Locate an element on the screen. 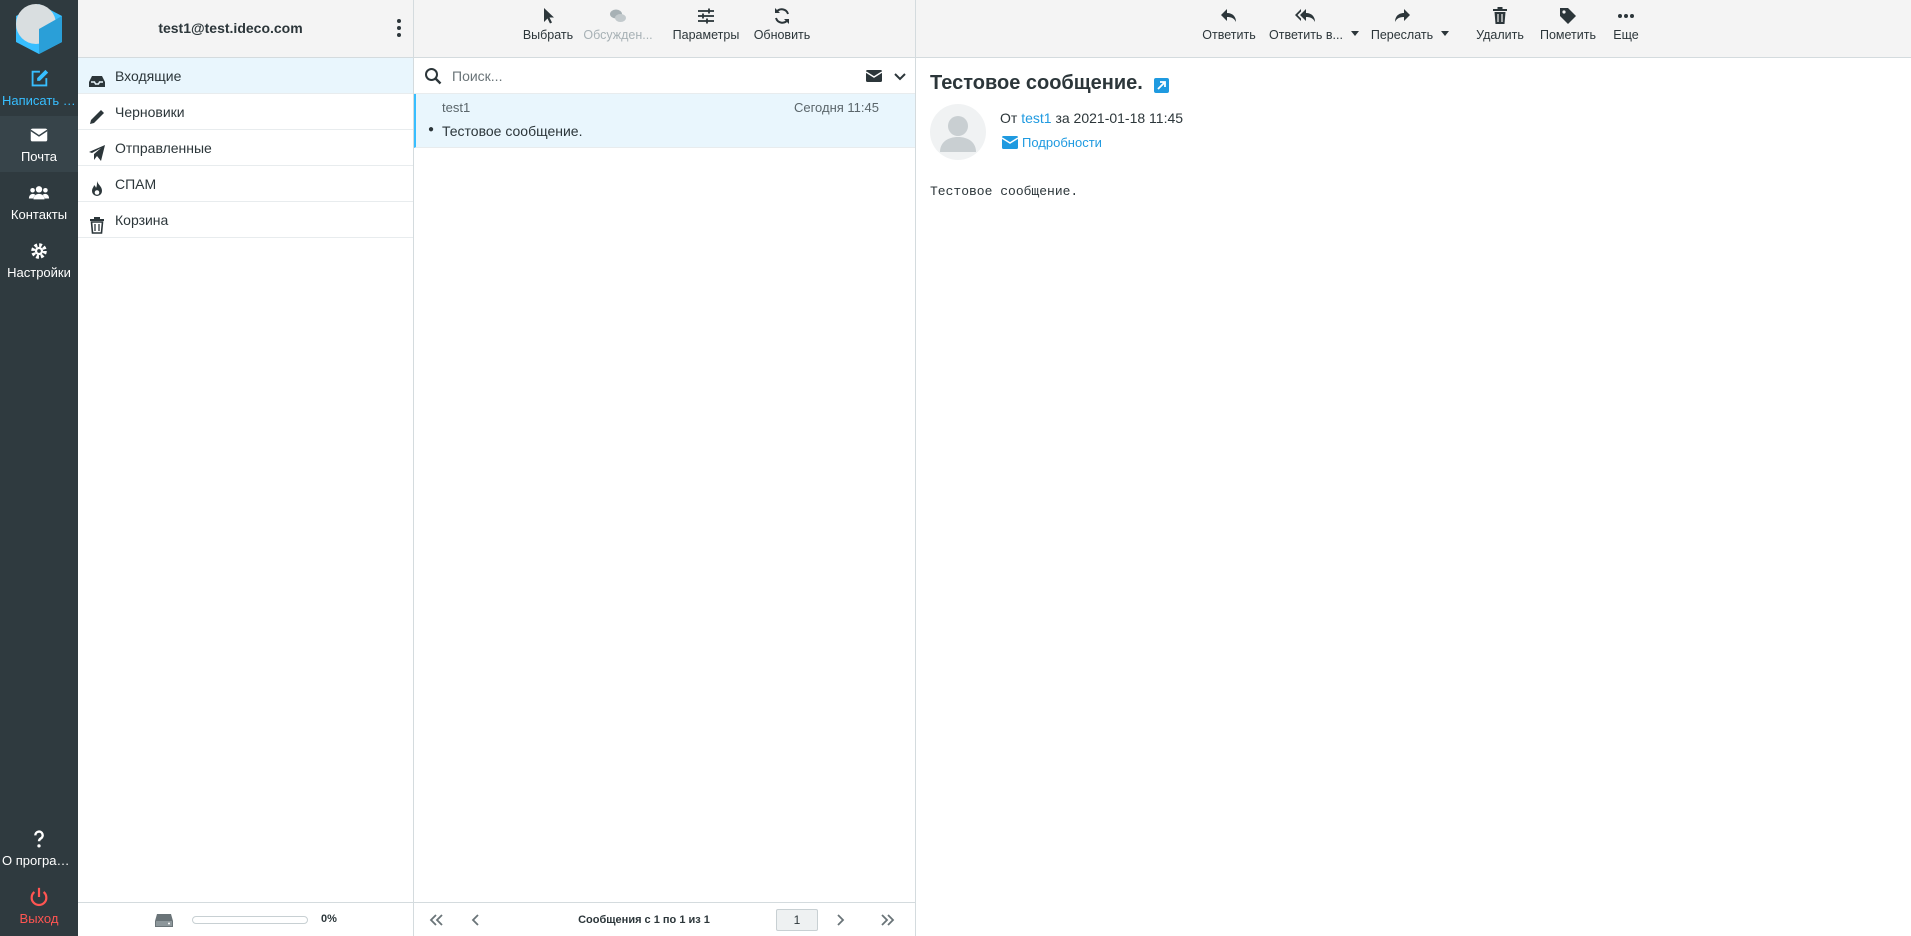 Image resolution: width=1911 pixels, height=936 pixels. message-sender: test1 is located at coordinates (456, 107).